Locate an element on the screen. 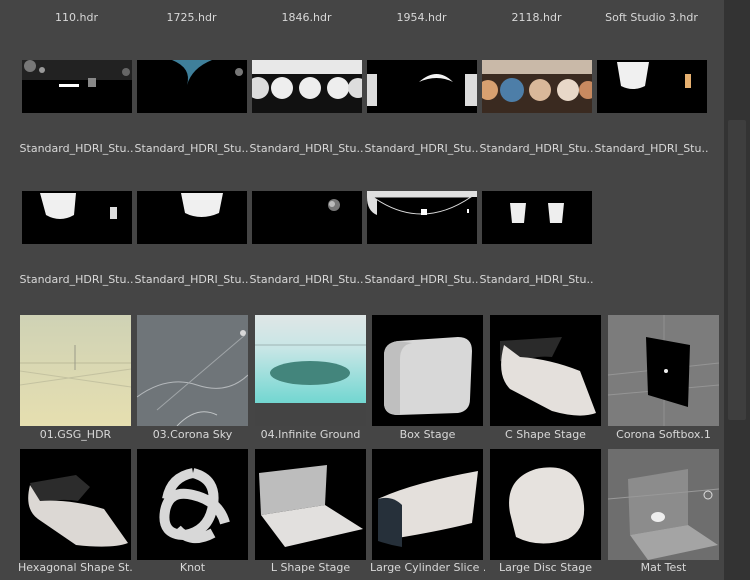  scene-label-corona-sky: 03.Corona Sky is located at coordinates (192, 434).